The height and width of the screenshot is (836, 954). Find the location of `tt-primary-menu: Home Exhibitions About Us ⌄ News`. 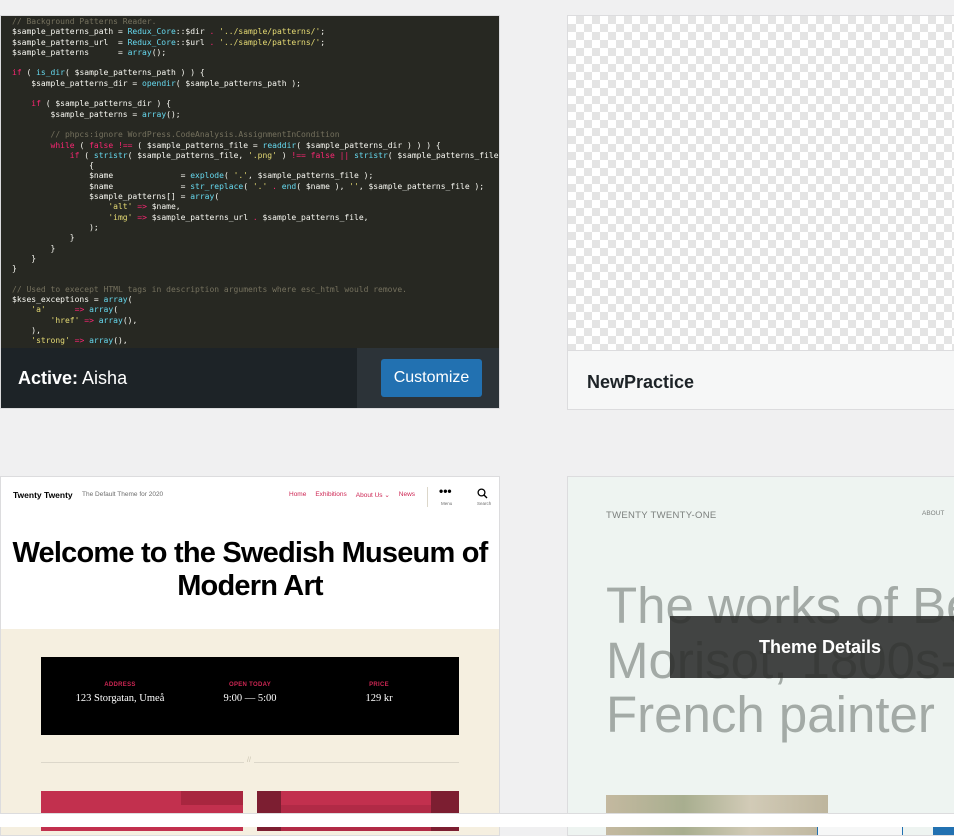

tt-primary-menu: Home Exhibitions About Us ⌄ News is located at coordinates (352, 495).